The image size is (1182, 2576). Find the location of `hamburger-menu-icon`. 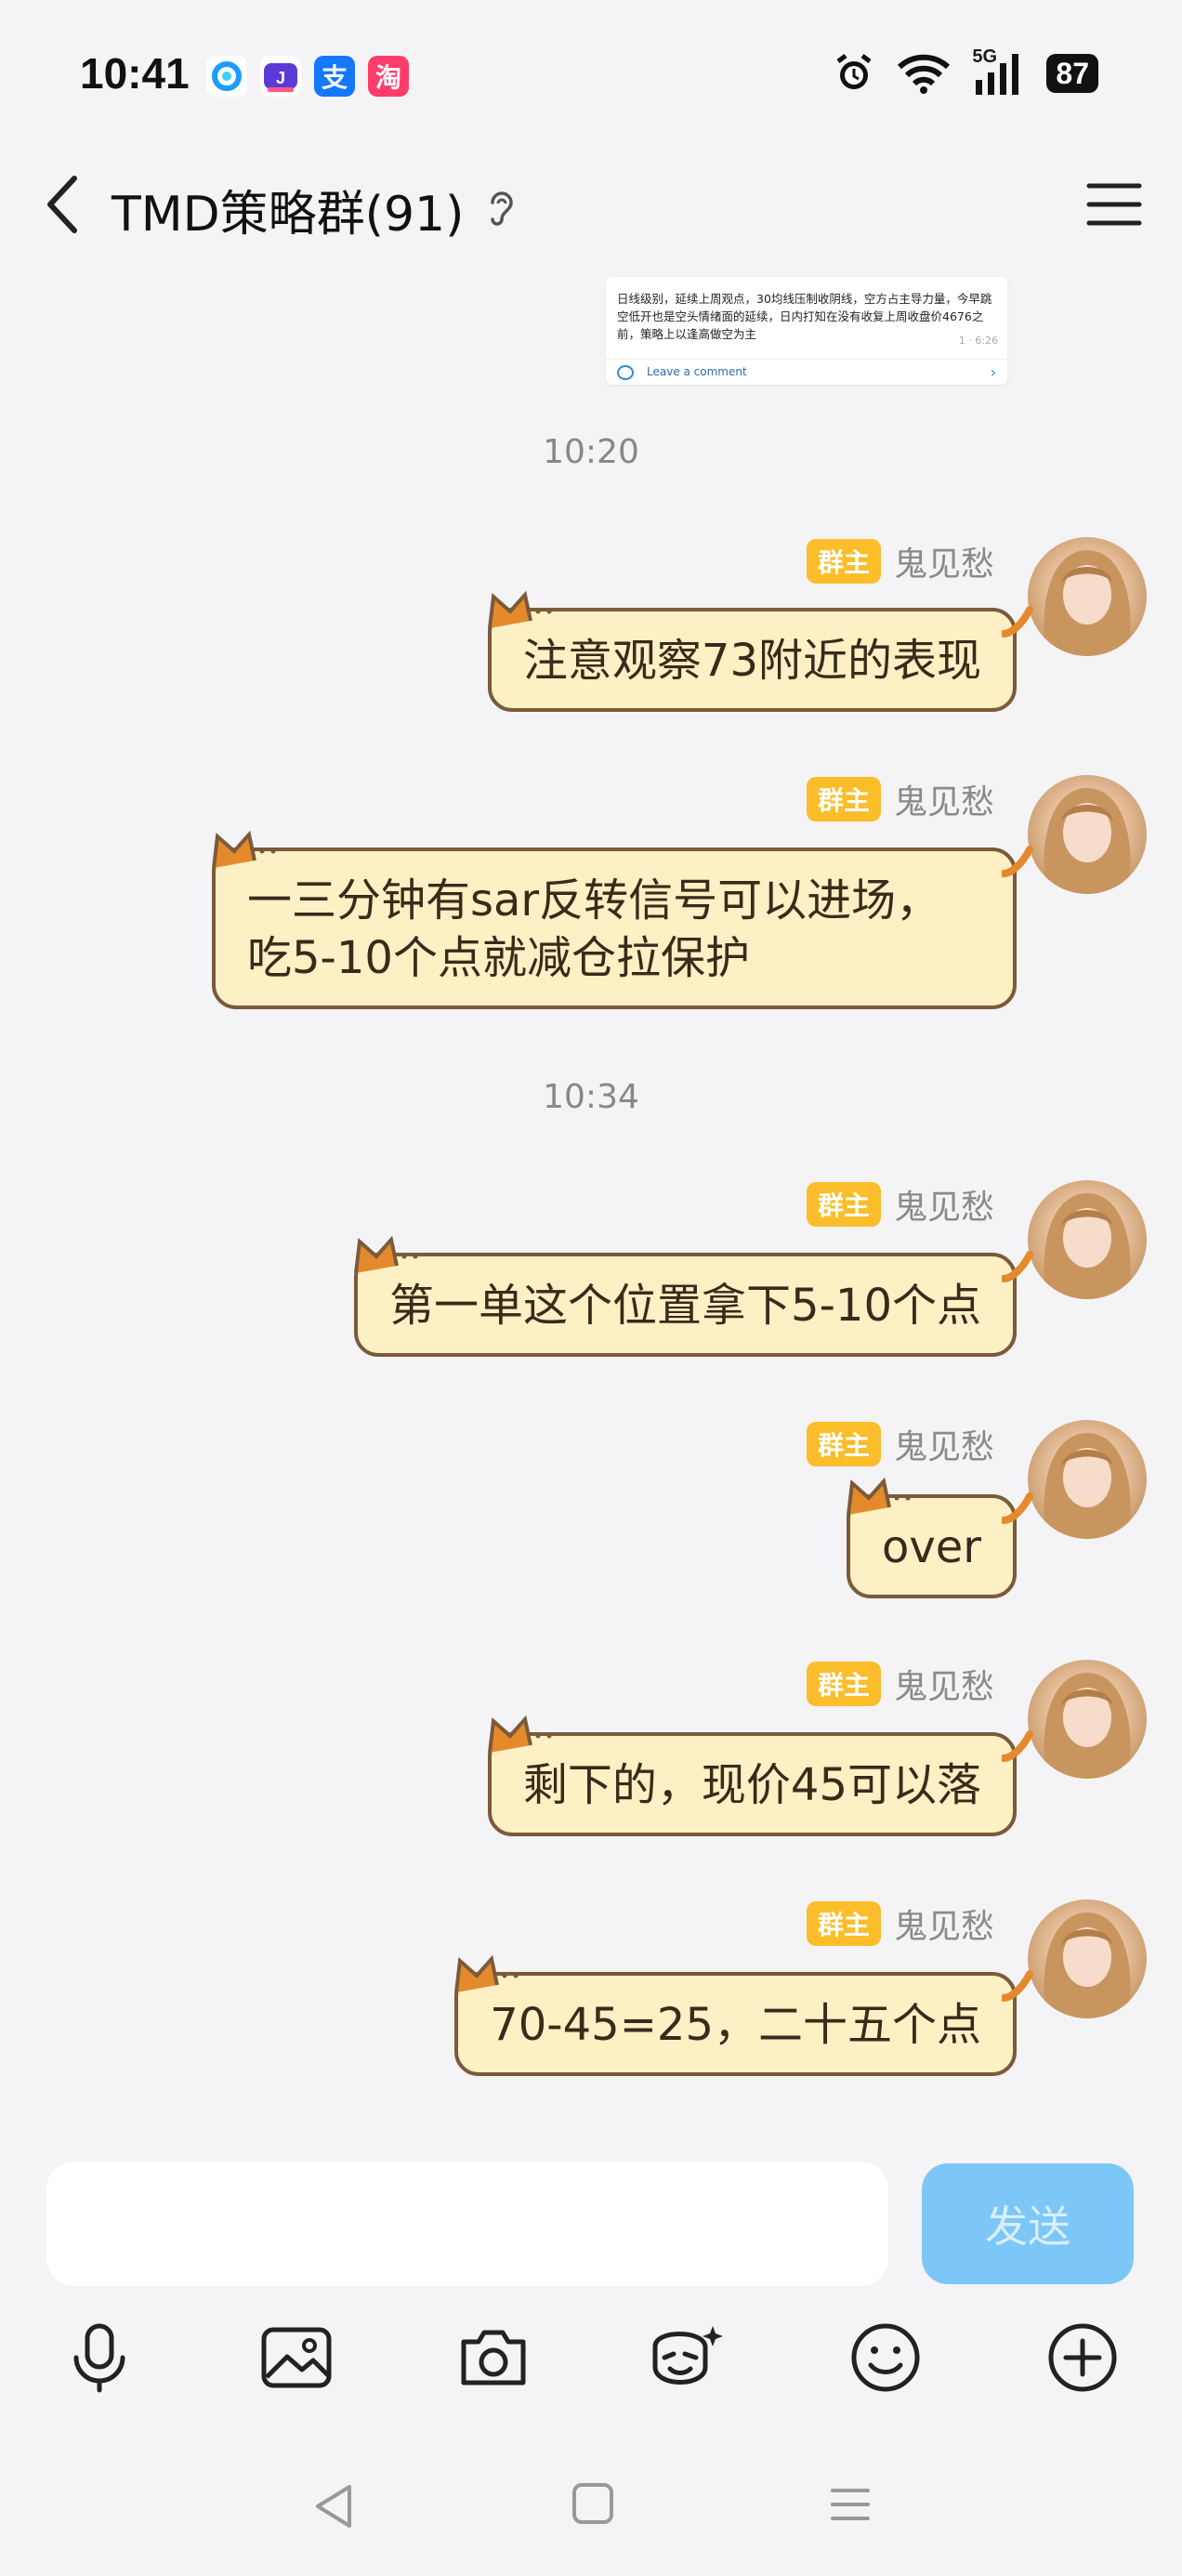

hamburger-menu-icon is located at coordinates (1114, 204).